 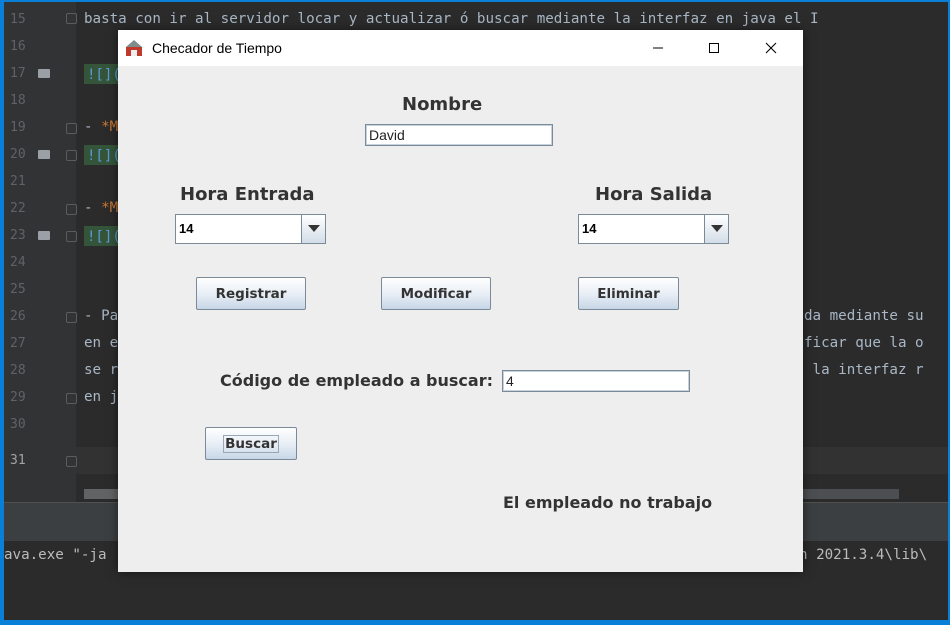 What do you see at coordinates (459, 135) in the screenshot?
I see `nombre-field` at bounding box center [459, 135].